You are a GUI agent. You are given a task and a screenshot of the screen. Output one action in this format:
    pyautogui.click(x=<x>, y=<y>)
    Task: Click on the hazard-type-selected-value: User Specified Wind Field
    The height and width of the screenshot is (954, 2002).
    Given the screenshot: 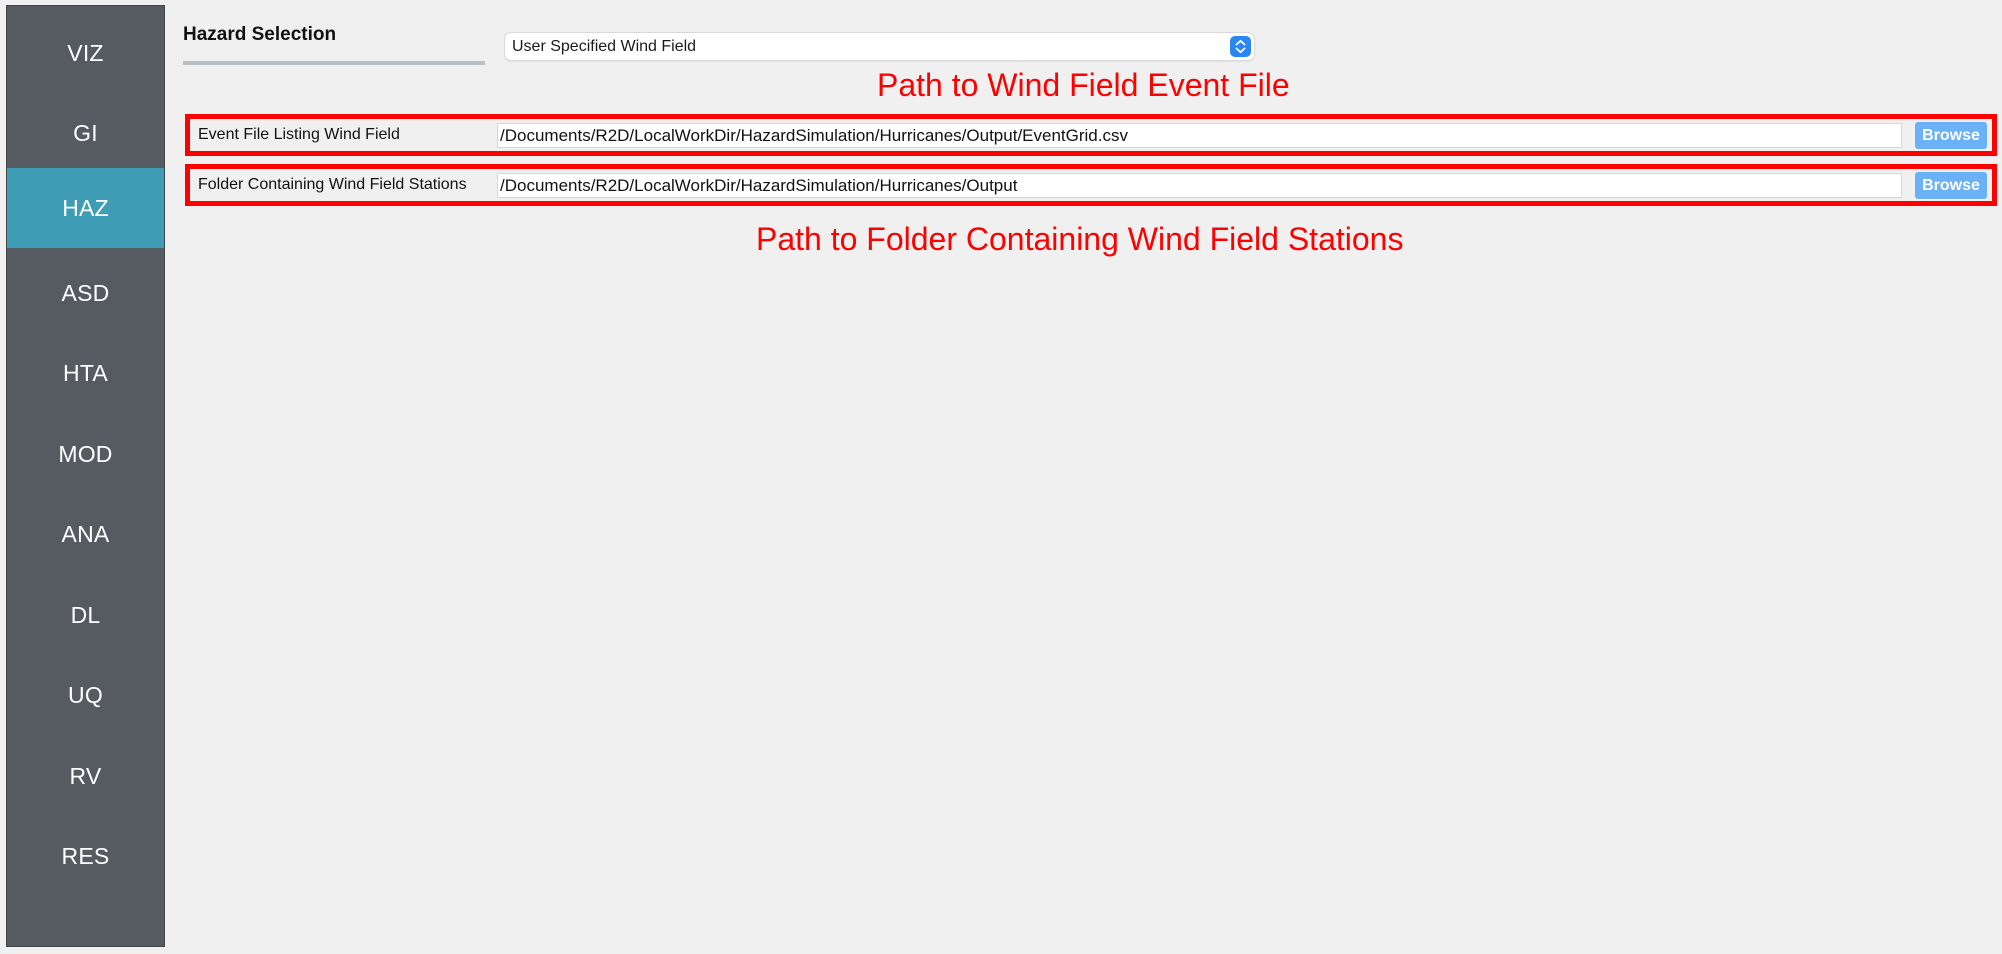 What is the action you would take?
    pyautogui.click(x=604, y=46)
    